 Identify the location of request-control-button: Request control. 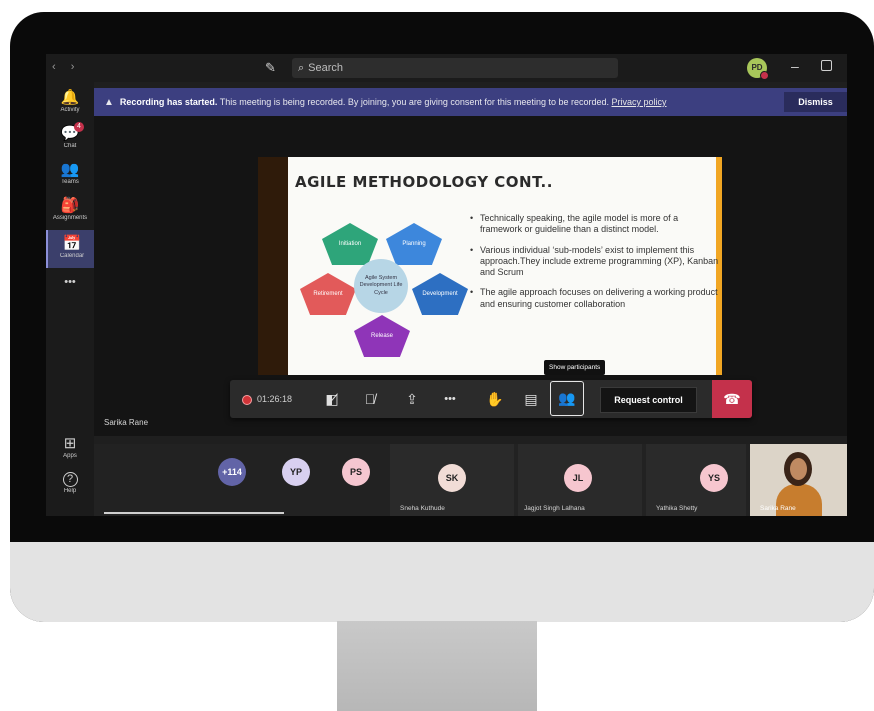
(648, 400).